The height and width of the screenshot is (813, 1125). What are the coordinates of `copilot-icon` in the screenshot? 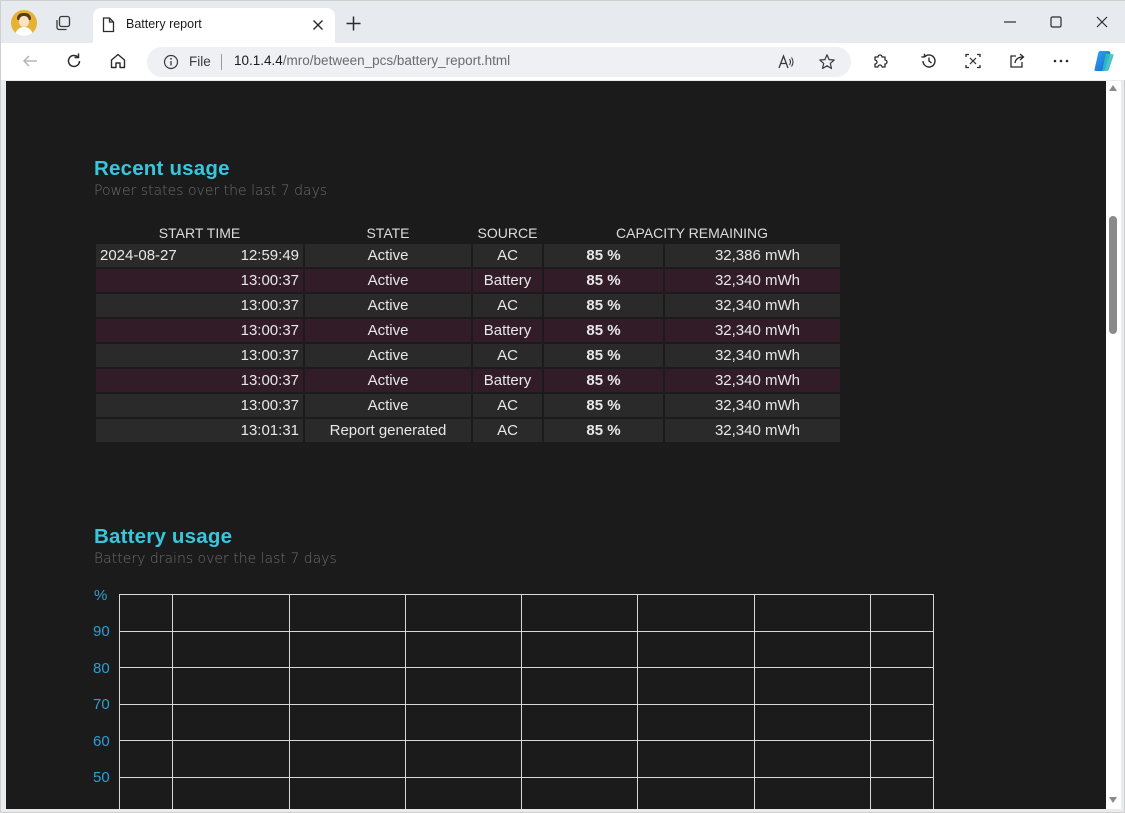 It's located at (1103, 61).